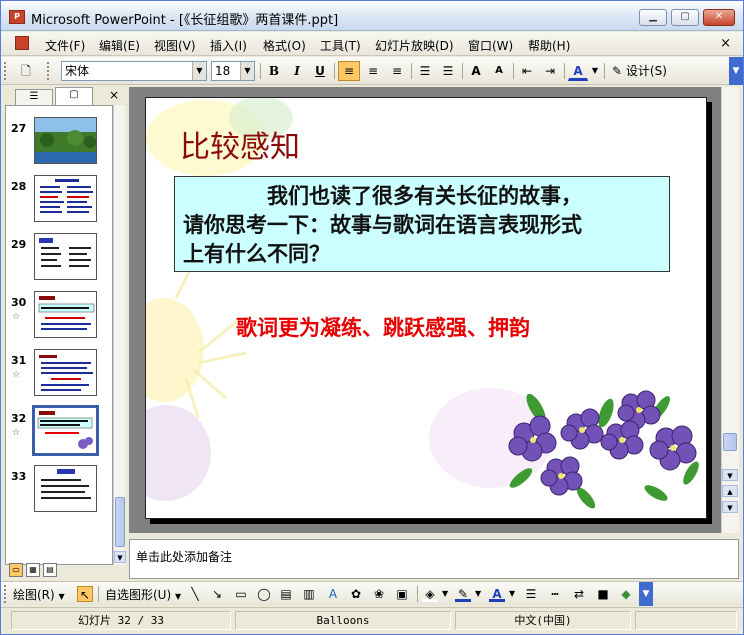  Describe the element at coordinates (476, 71) in the screenshot. I see `grow-font-button: A` at that location.